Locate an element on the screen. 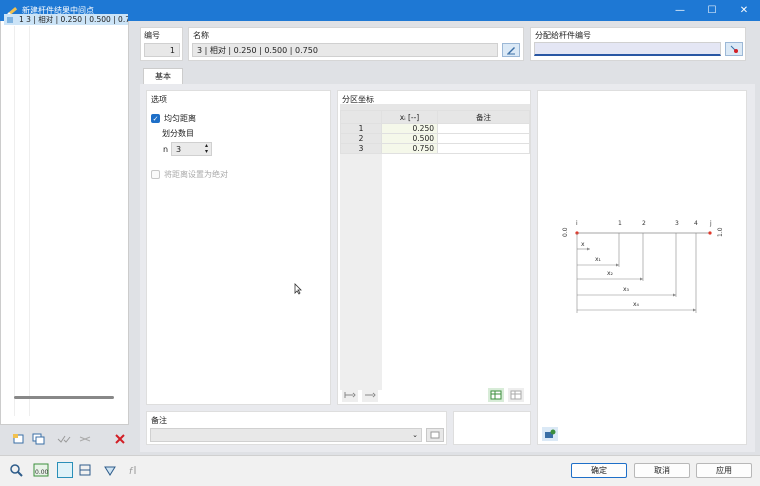  options-title: 选项 is located at coordinates (159, 99).